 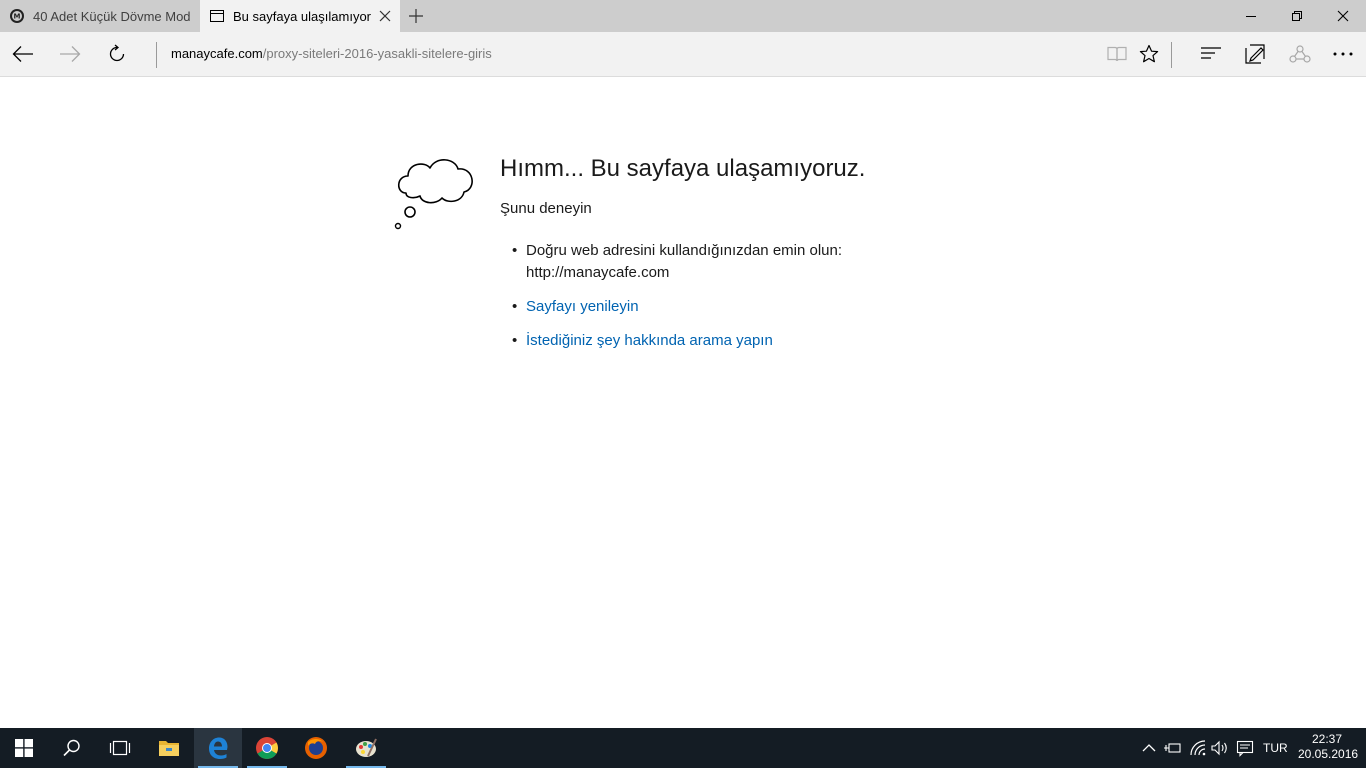 I want to click on new-tab-icon, so click(x=416, y=16).